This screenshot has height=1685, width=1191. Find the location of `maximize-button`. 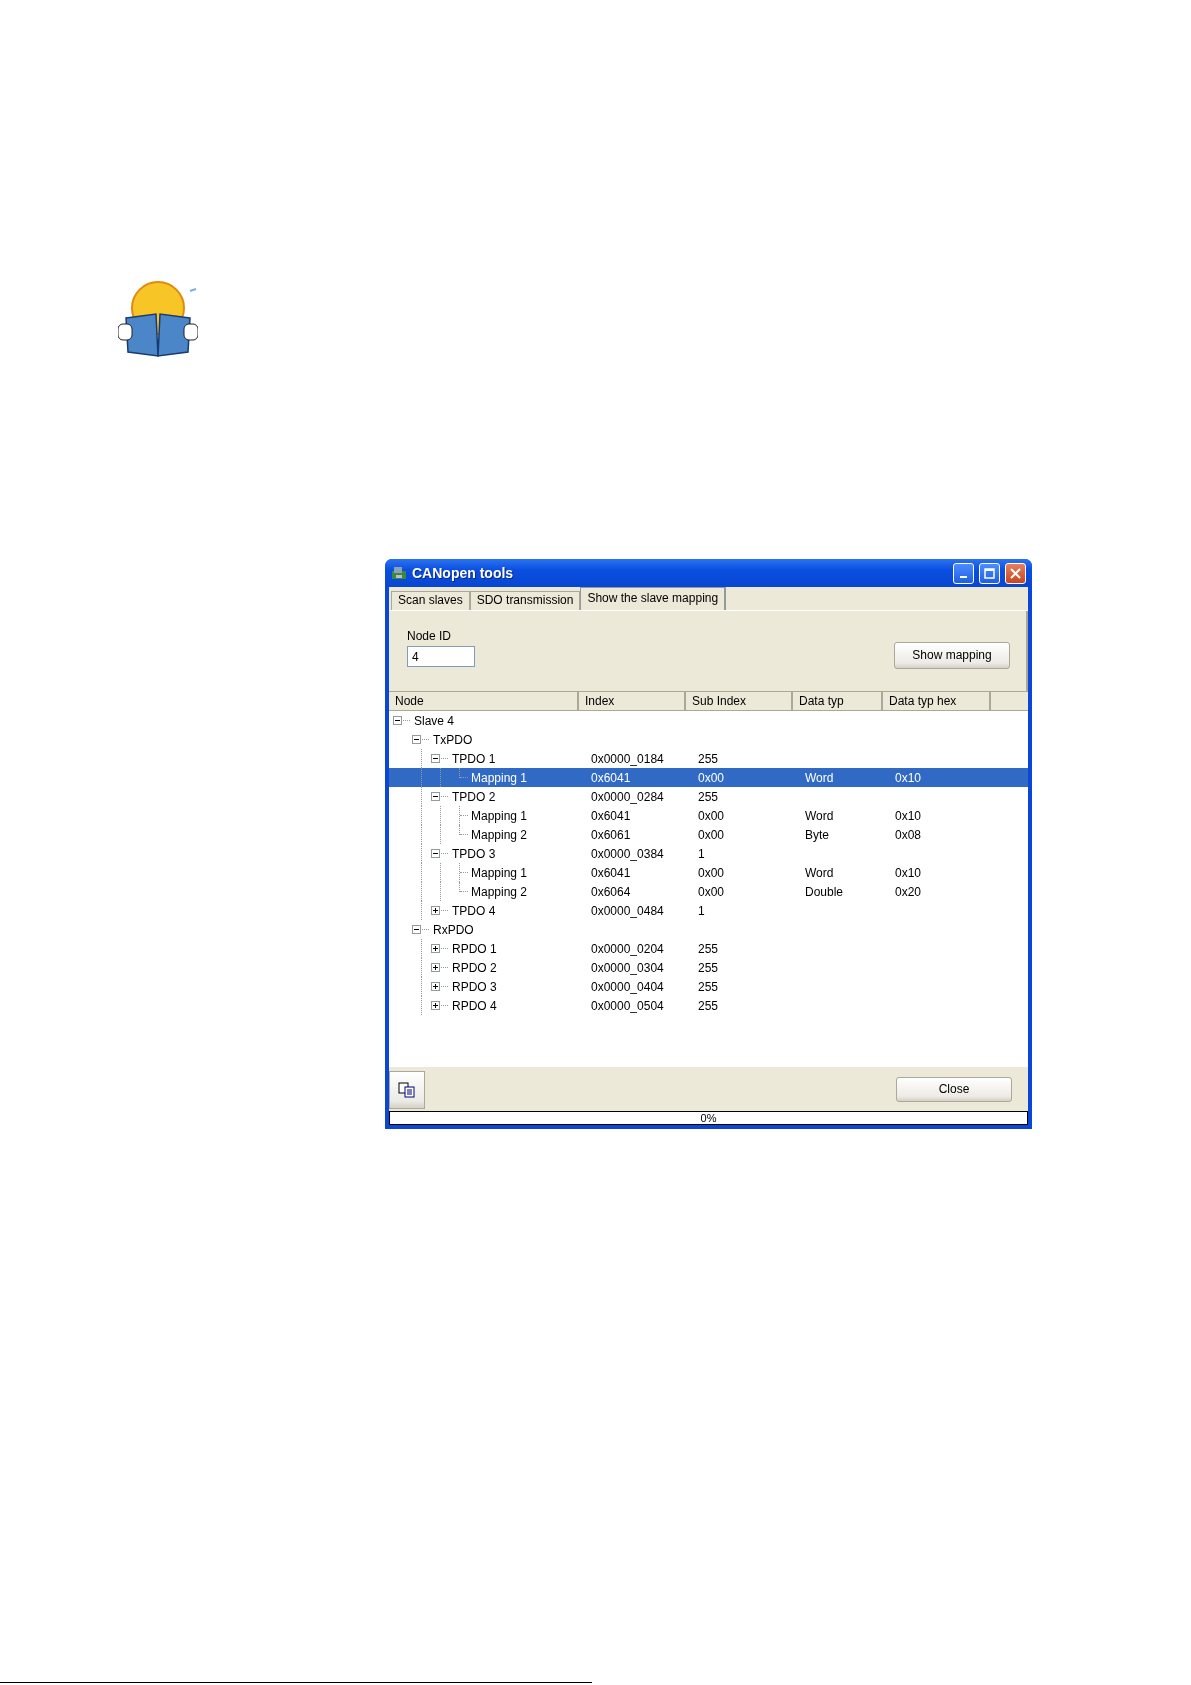

maximize-button is located at coordinates (989, 573).